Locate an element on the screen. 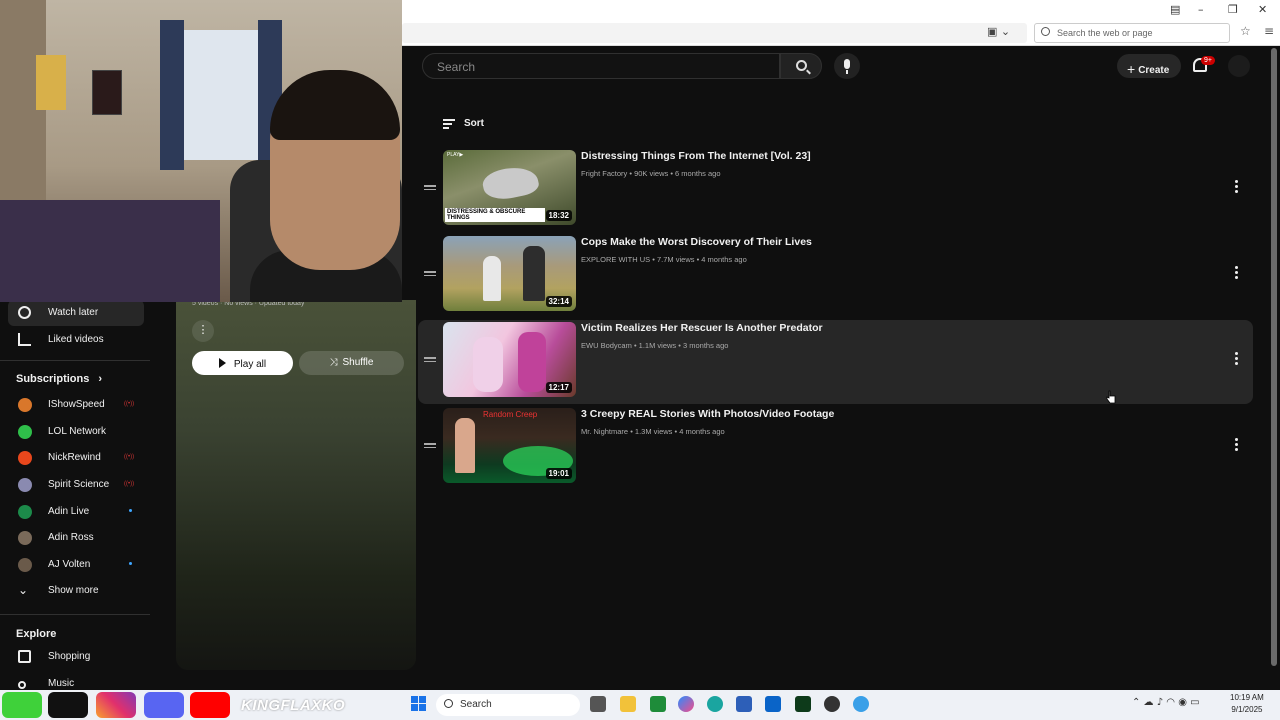 The height and width of the screenshot is (720, 1280). xbox-icon is located at coordinates (658, 704).